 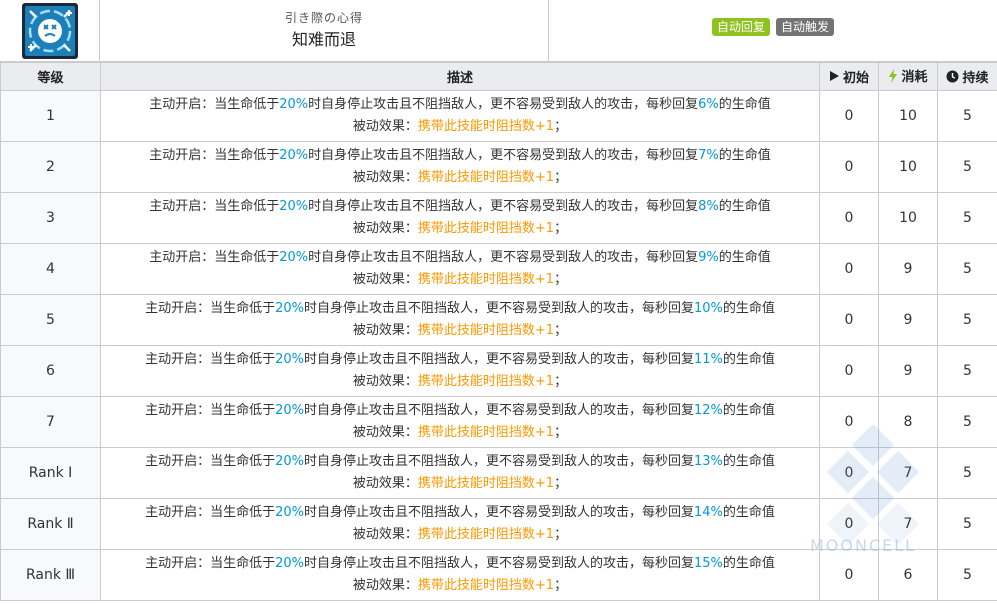 What do you see at coordinates (50, 269) in the screenshot?
I see `cell-level: 4` at bounding box center [50, 269].